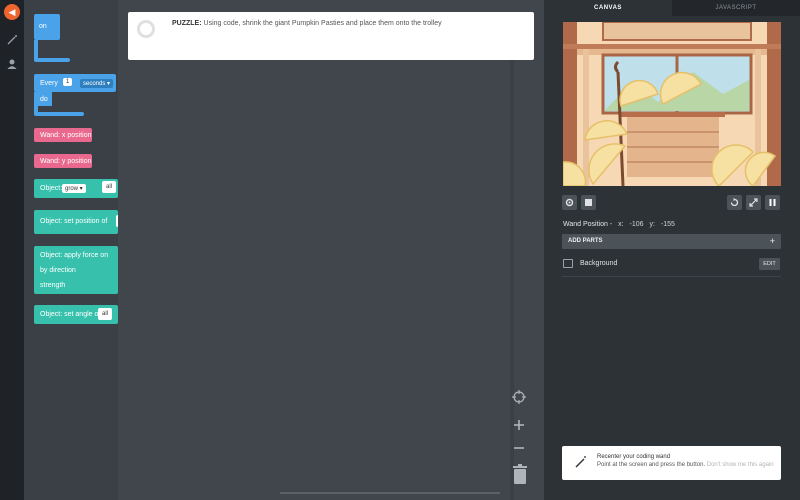 This screenshot has height=500, width=800. What do you see at coordinates (68, 82) in the screenshot?
I see `every-value-field: 1` at bounding box center [68, 82].